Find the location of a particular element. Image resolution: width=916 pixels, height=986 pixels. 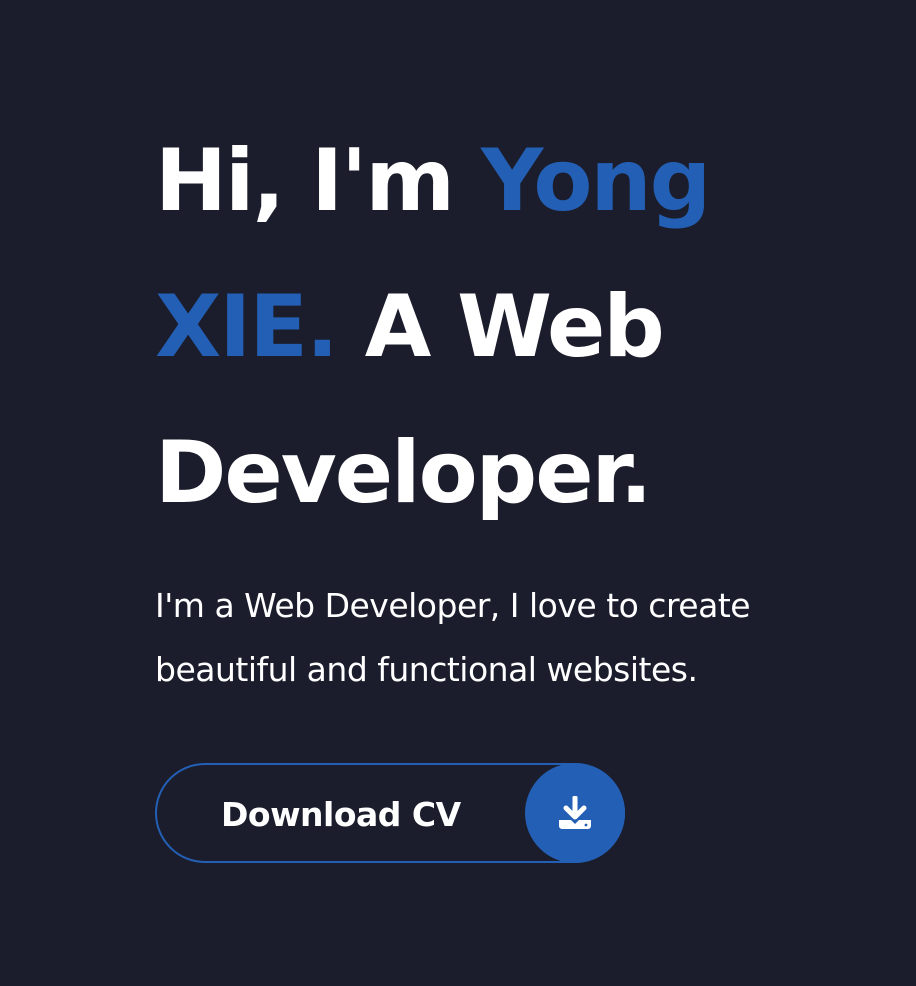

download-cv-label: Download CV is located at coordinates (341, 814).